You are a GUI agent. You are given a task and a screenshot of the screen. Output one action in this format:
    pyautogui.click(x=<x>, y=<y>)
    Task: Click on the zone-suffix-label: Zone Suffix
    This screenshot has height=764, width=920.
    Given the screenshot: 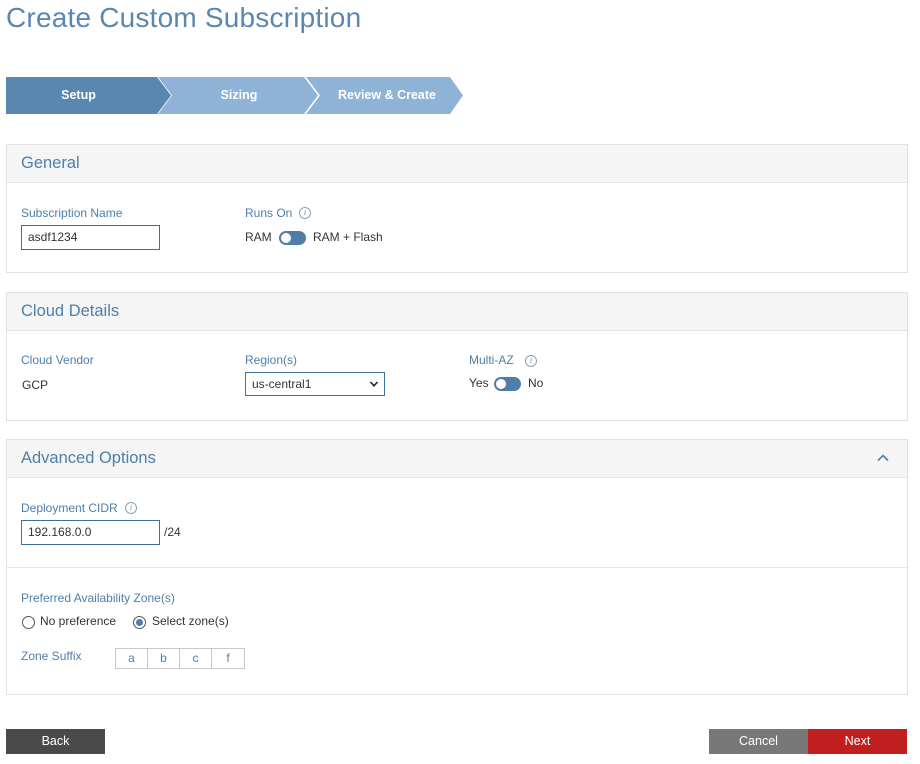 What is the action you would take?
    pyautogui.click(x=51, y=656)
    